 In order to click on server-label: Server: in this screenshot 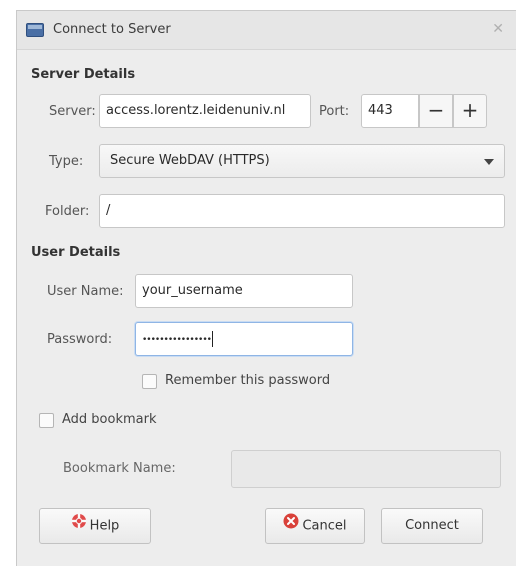, I will do `click(72, 111)`.